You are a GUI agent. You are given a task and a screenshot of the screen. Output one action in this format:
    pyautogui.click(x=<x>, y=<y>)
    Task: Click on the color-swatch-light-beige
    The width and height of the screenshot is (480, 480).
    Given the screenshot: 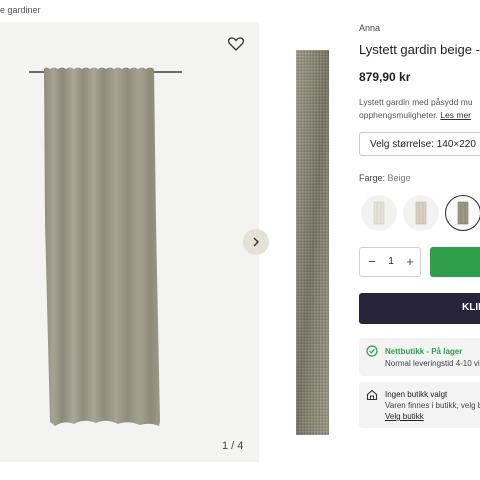 What is the action you would take?
    pyautogui.click(x=421, y=213)
    